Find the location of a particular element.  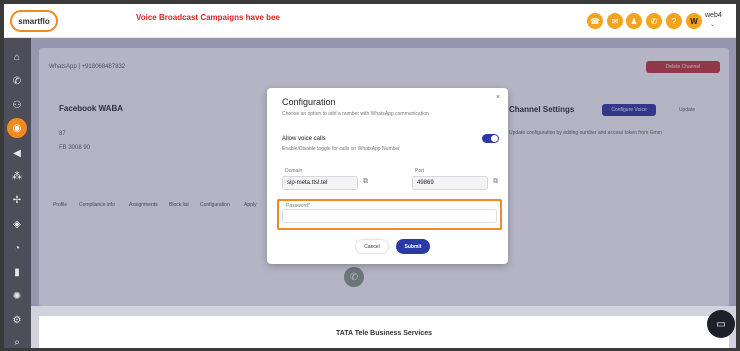

smartflo-logo: smartflo is located at coordinates (34, 21).